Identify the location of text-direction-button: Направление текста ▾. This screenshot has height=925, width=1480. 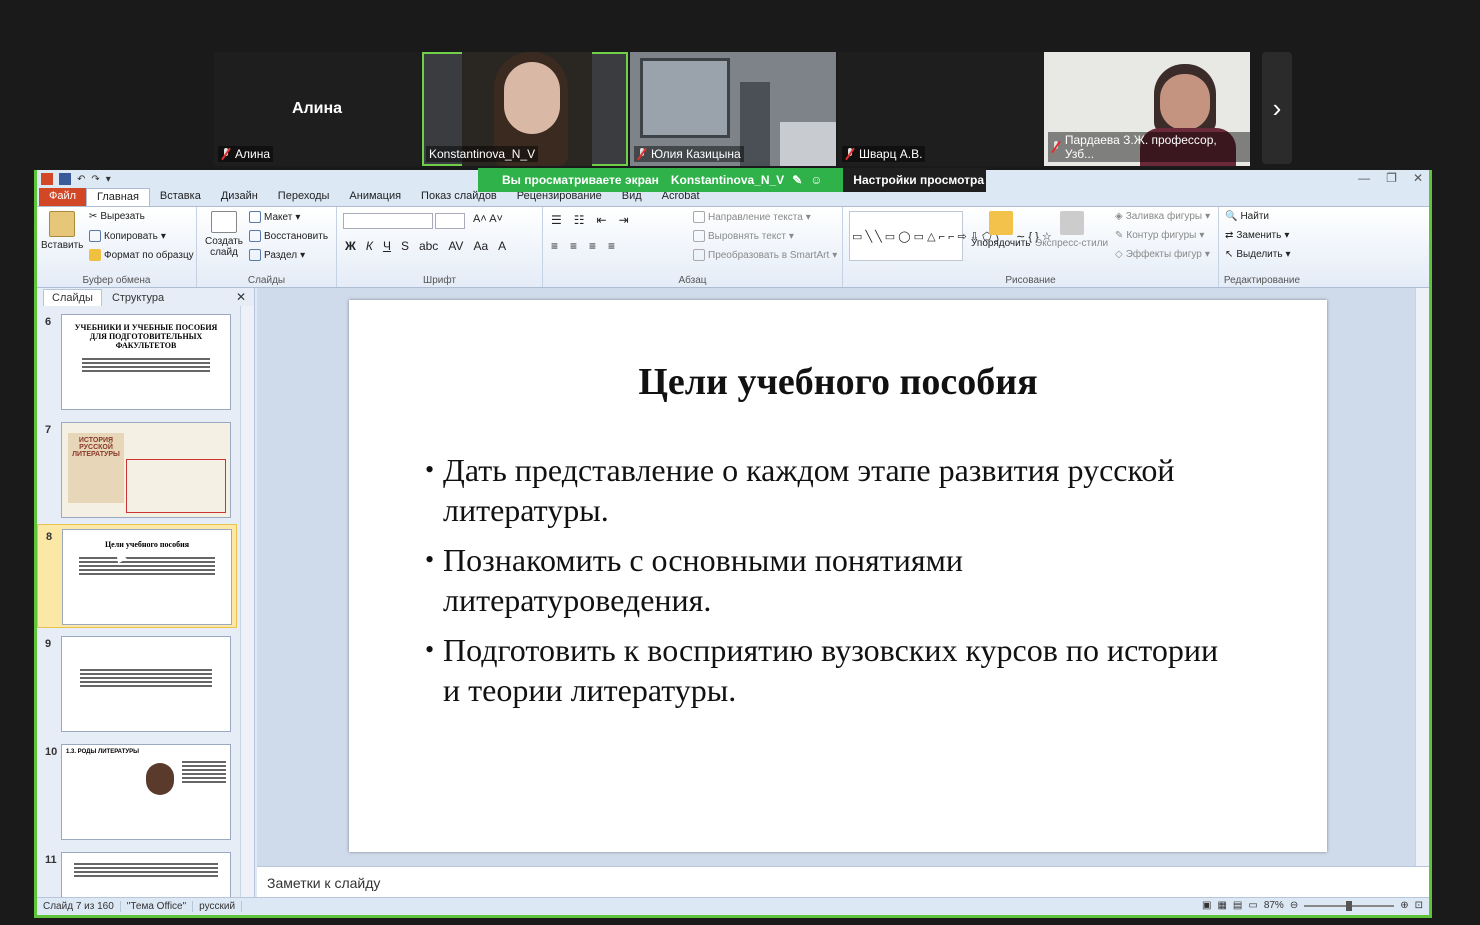
(752, 217).